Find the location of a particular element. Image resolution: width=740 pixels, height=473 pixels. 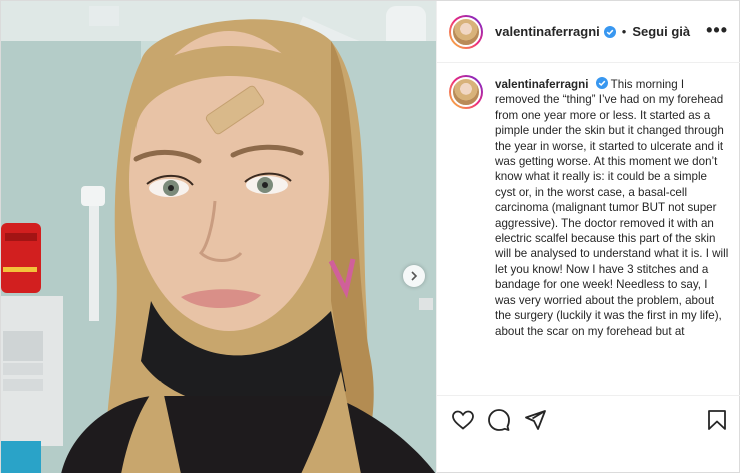

paper-plane-icon is located at coordinates (535, 420).